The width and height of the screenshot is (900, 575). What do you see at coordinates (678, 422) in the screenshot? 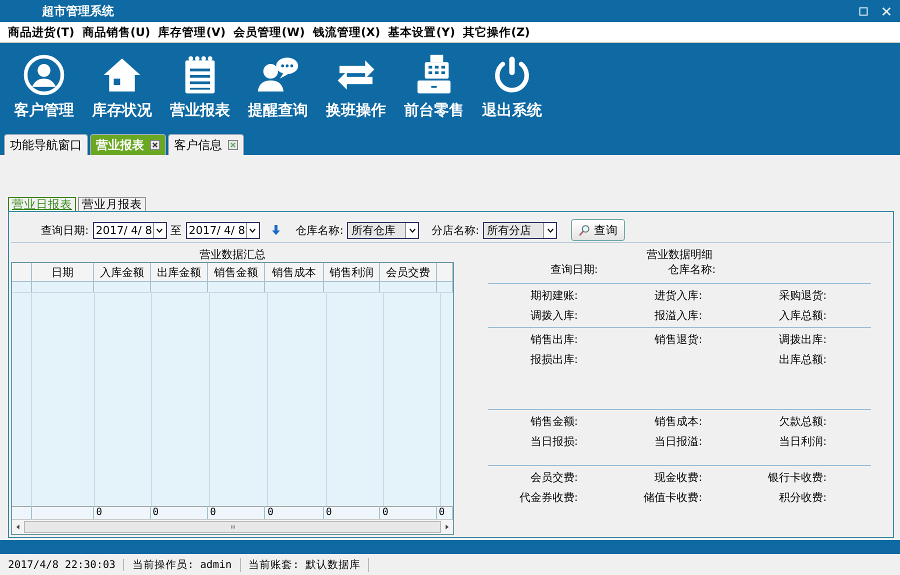
I see `detail-label: 销售成本:` at bounding box center [678, 422].